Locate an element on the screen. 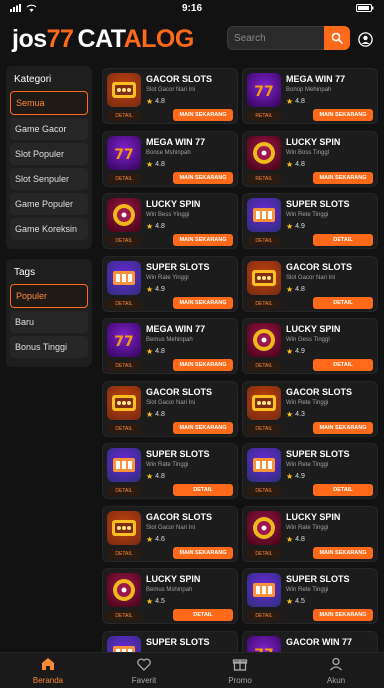 This screenshot has width=384, height=688. game-title: SUPER SLOTS is located at coordinates (178, 266).